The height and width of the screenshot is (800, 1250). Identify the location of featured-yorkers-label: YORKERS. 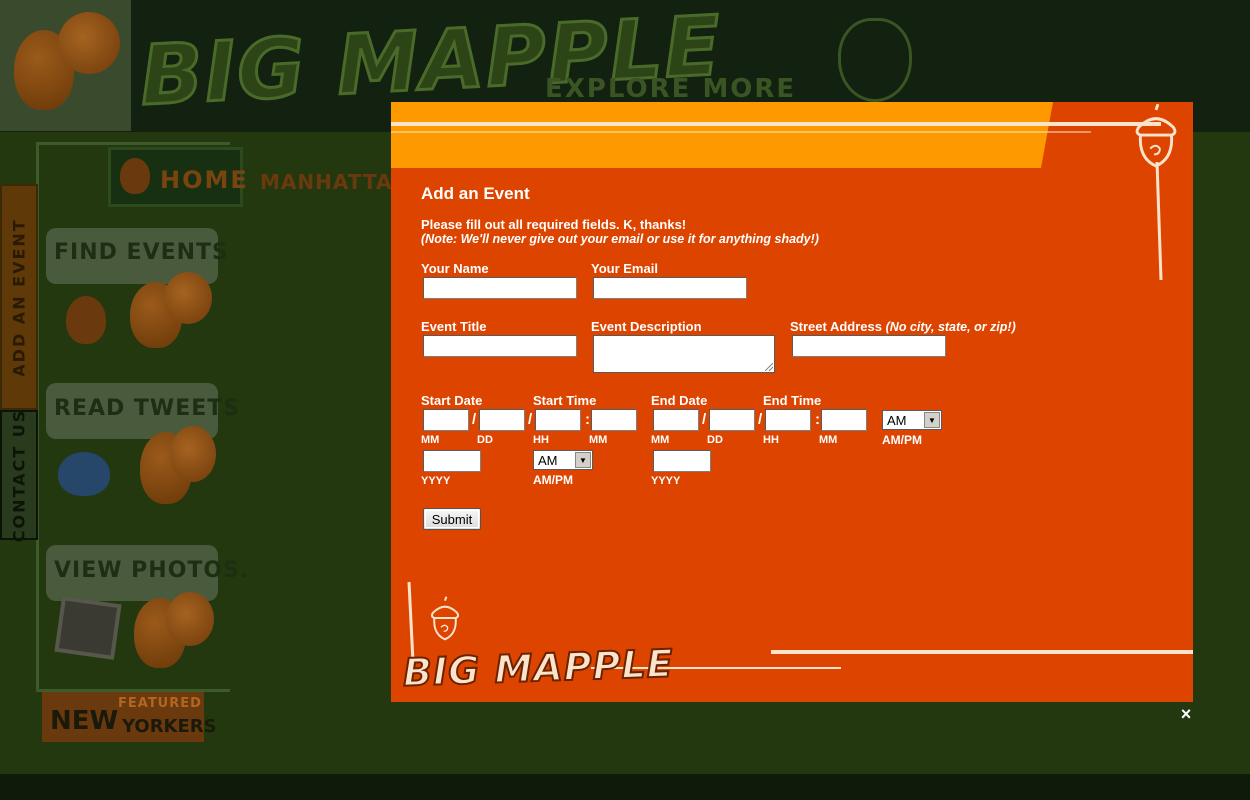
(169, 726).